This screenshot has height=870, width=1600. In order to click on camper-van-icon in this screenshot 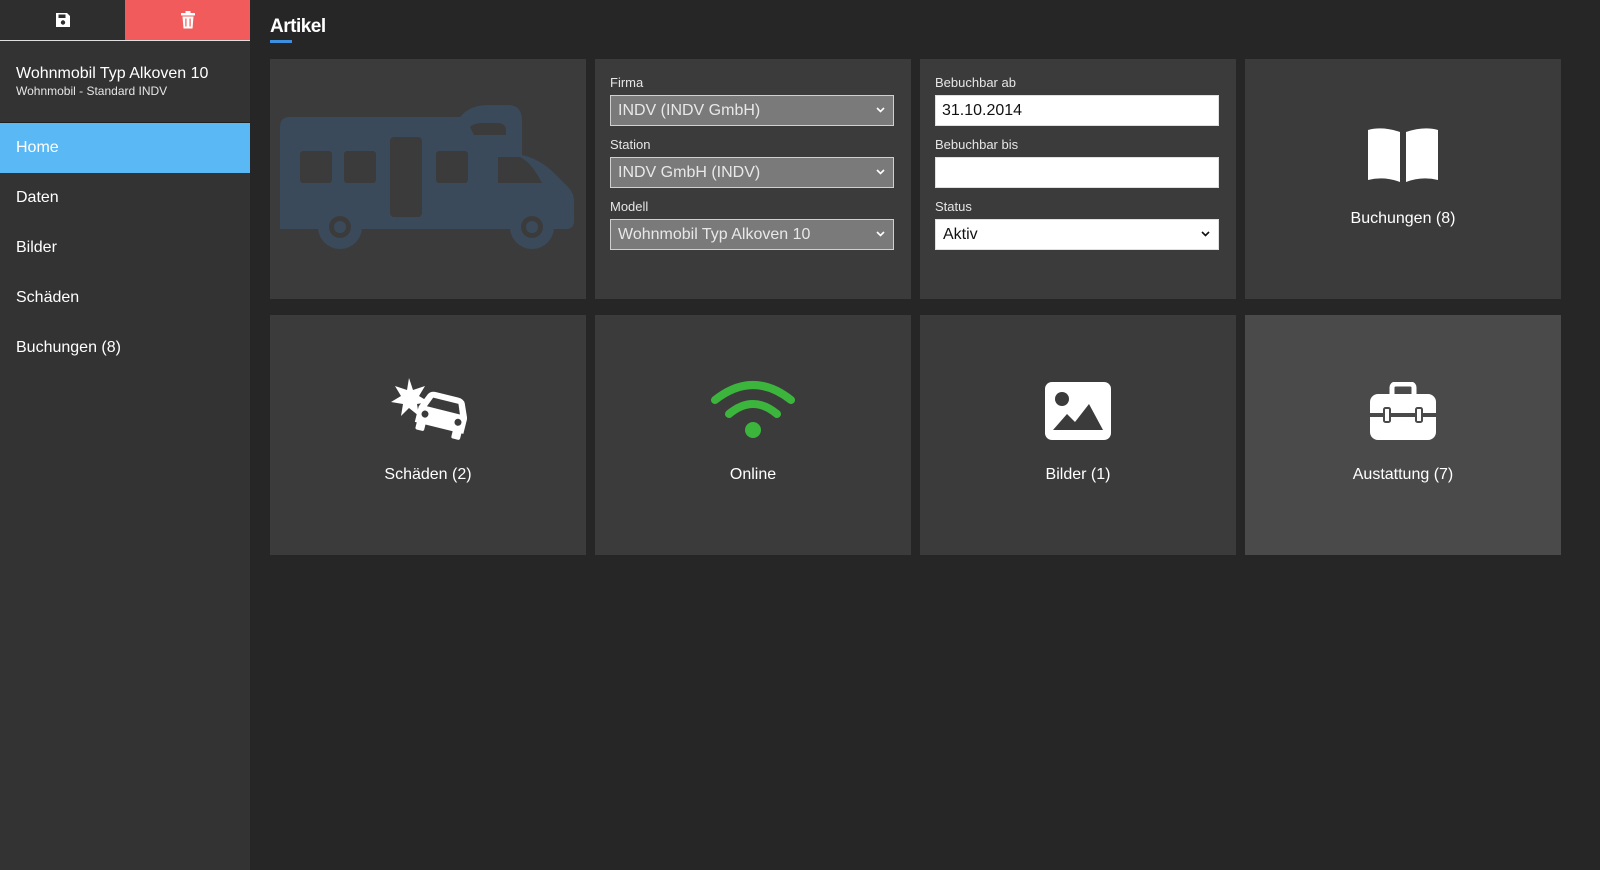, I will do `click(427, 177)`.